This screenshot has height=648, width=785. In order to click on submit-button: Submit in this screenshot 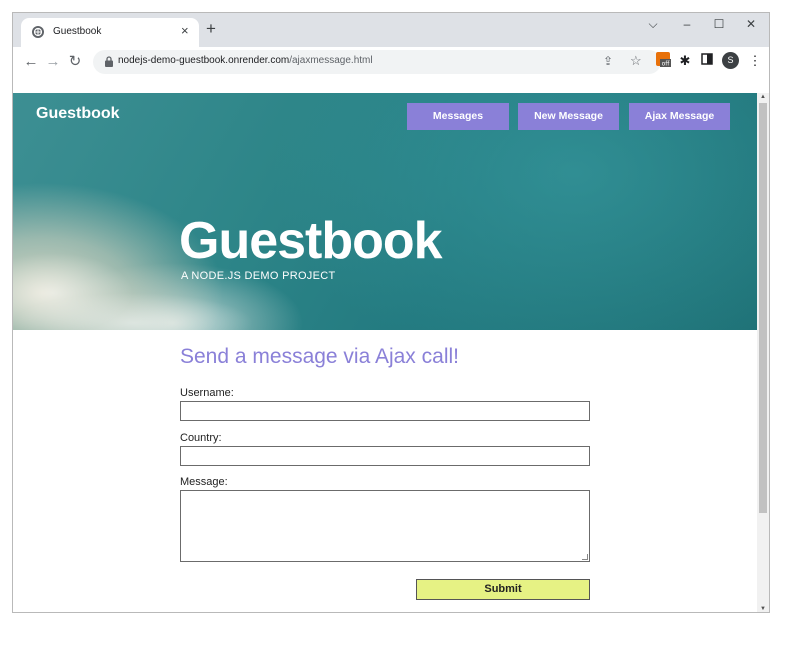, I will do `click(503, 589)`.